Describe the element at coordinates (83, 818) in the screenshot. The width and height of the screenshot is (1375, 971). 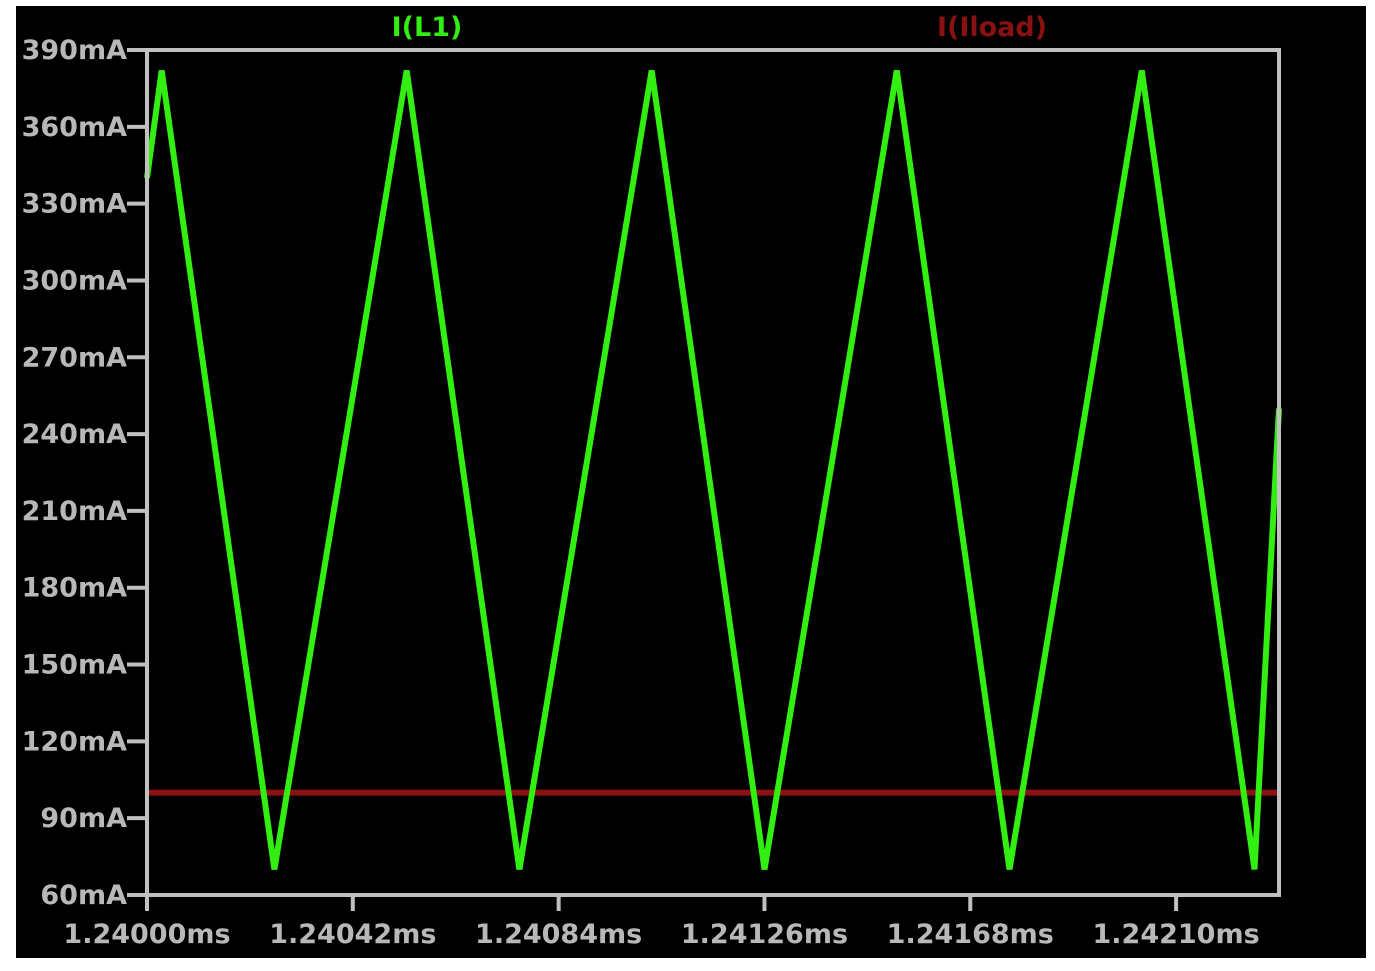
I see `y-tick-label: 90mA` at that location.